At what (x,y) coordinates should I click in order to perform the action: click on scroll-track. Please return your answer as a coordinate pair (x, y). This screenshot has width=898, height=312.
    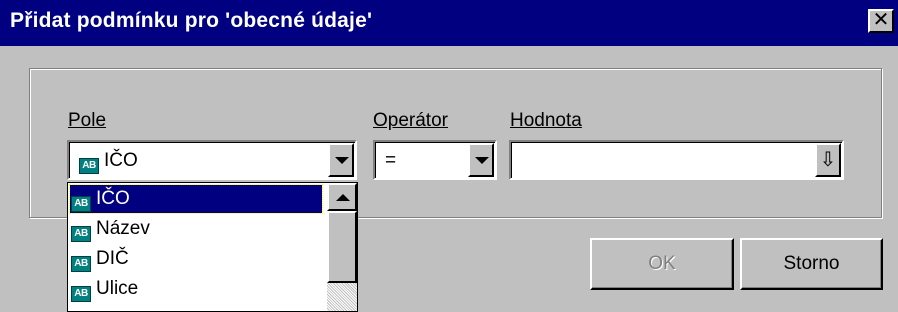
    Looking at the image, I should click on (342, 297).